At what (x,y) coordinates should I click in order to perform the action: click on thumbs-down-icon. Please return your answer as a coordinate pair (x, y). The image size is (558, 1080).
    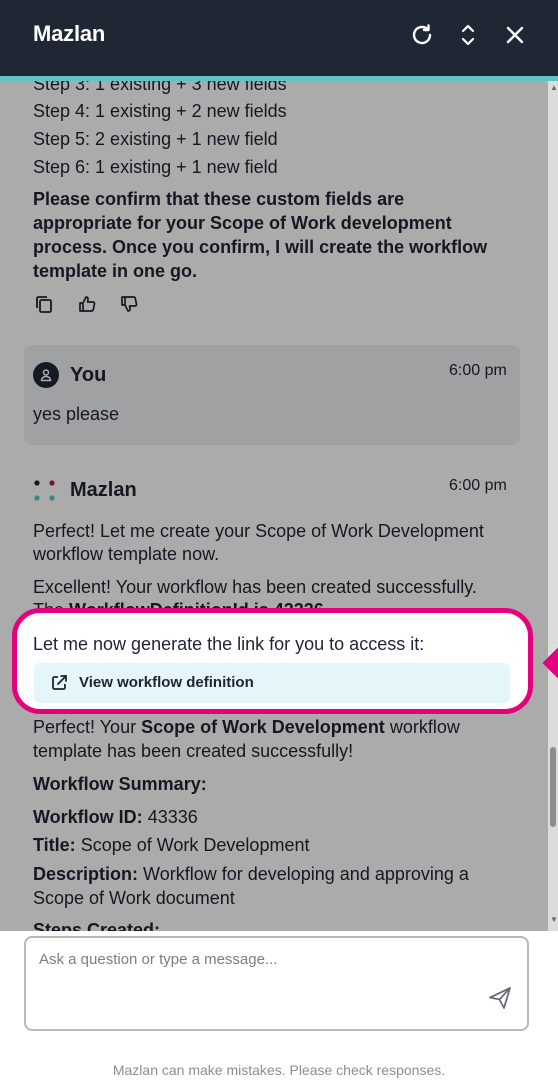
    Looking at the image, I should click on (129, 306).